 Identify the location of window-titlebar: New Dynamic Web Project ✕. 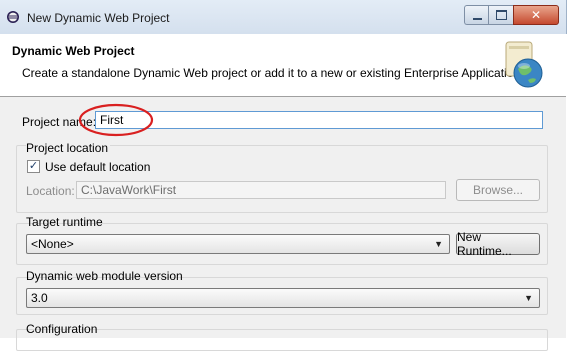
(283, 17).